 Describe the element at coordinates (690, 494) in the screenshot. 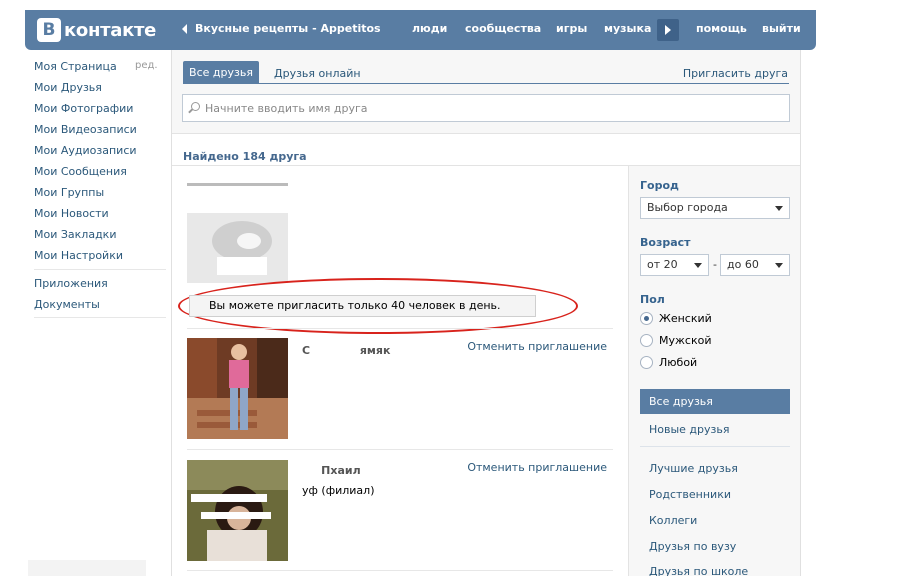

I see `category-relatives: Родственники` at that location.